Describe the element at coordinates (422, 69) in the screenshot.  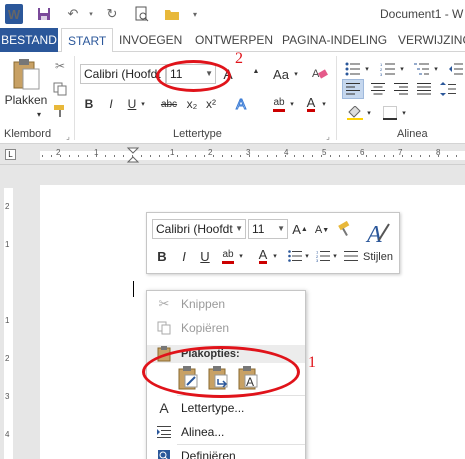
I see `multilevel-list-icon` at that location.